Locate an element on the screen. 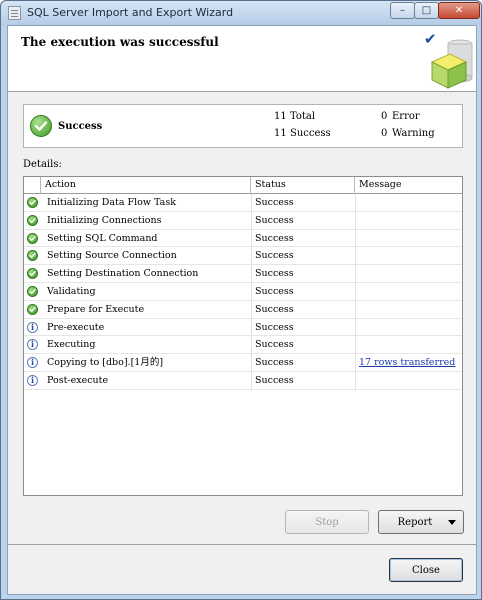  table-row: Setting Destination Connection Success is located at coordinates (243, 274).